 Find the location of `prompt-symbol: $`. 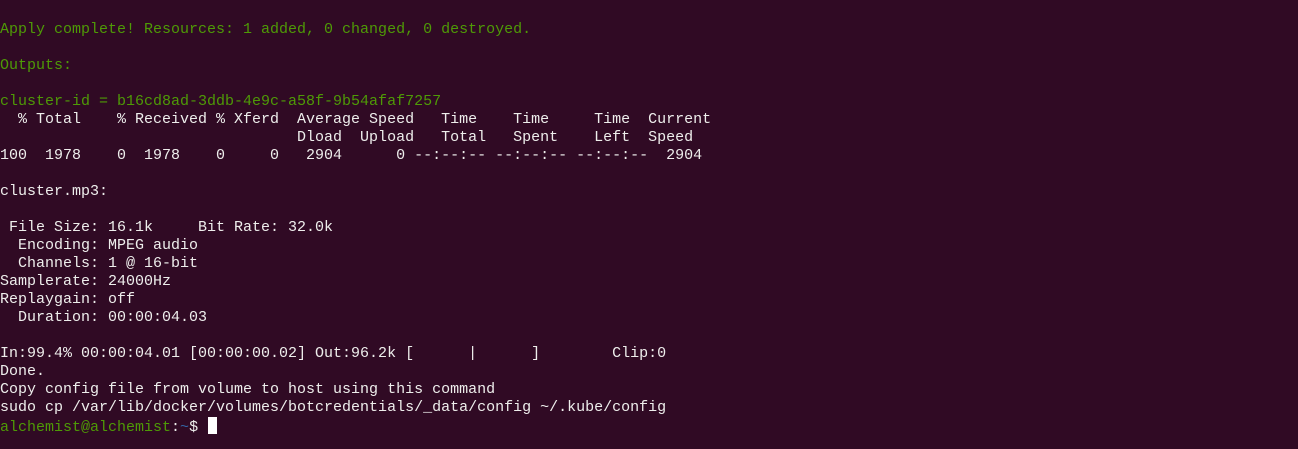

prompt-symbol: $ is located at coordinates (198, 427).